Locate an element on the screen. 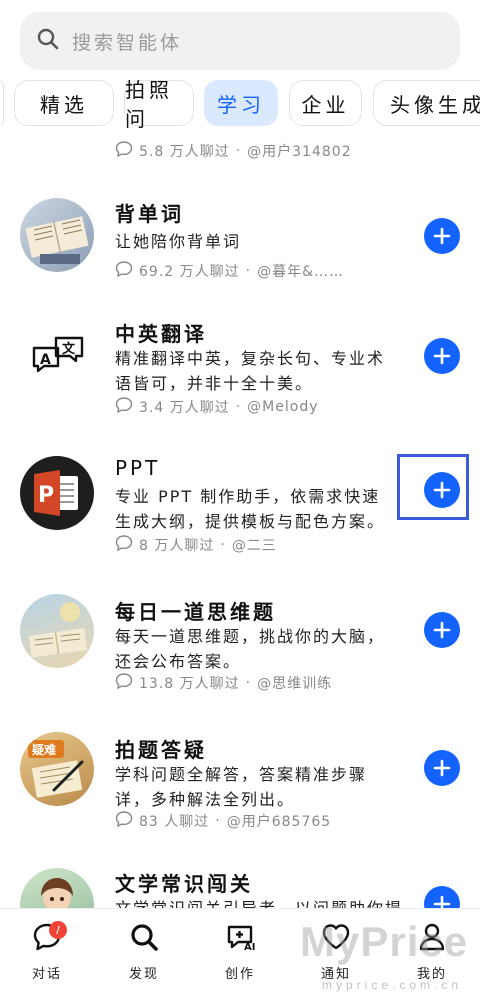  tab-offscreen is located at coordinates (2, 103).